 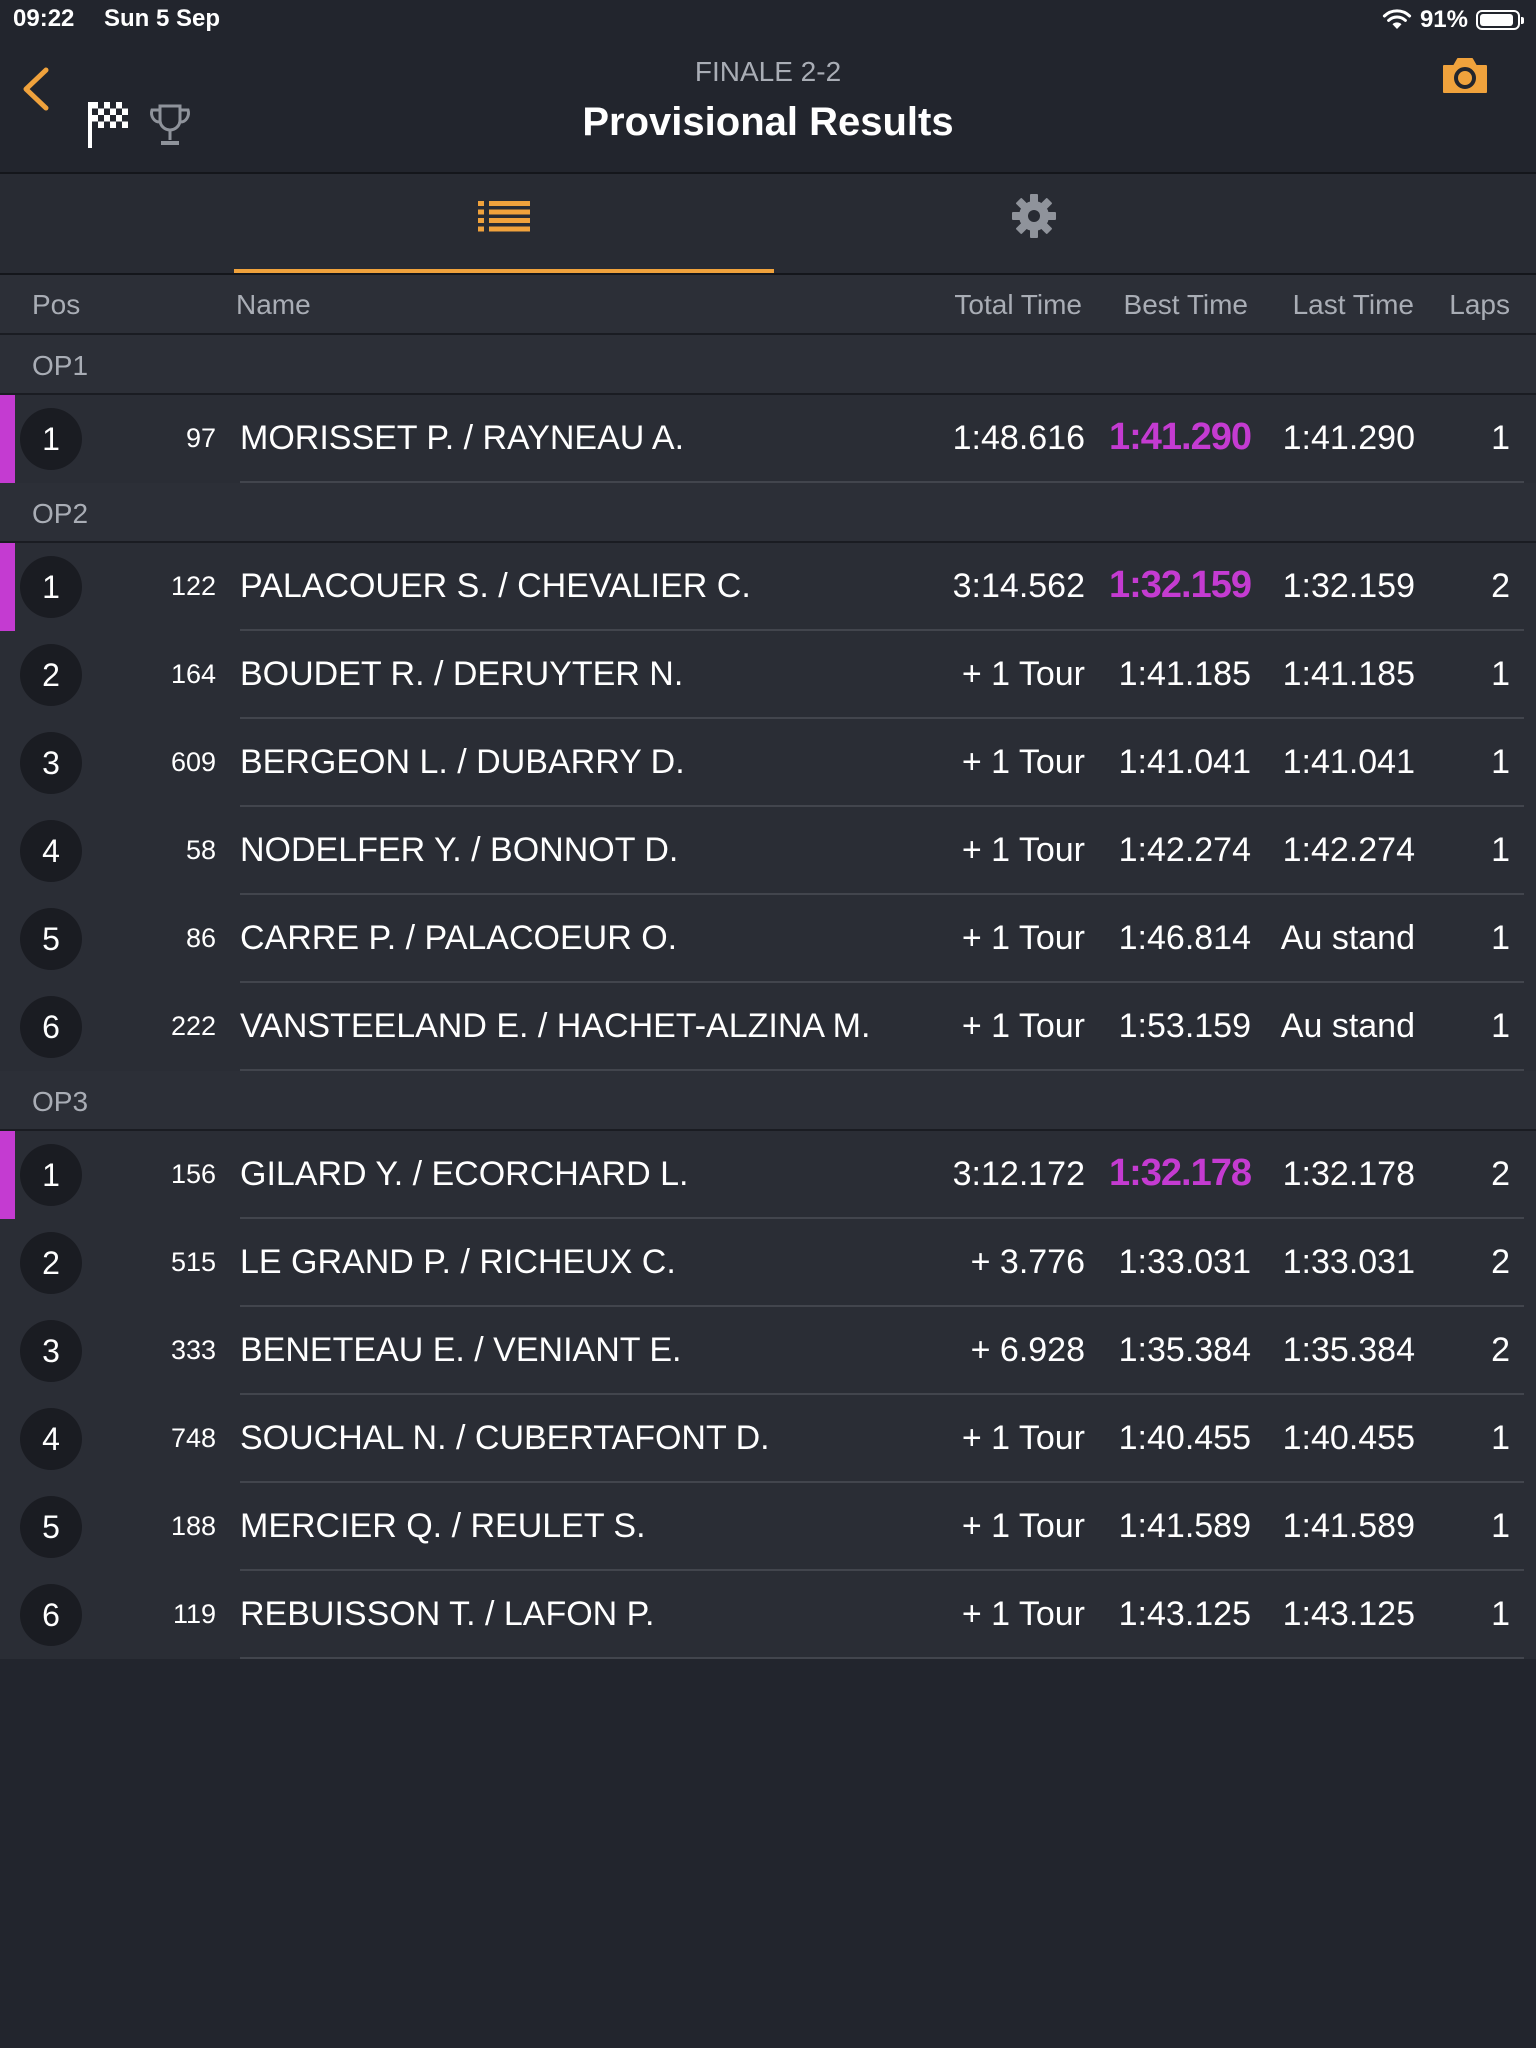 What do you see at coordinates (1018, 1174) in the screenshot?
I see `total-time: 3:12.172` at bounding box center [1018, 1174].